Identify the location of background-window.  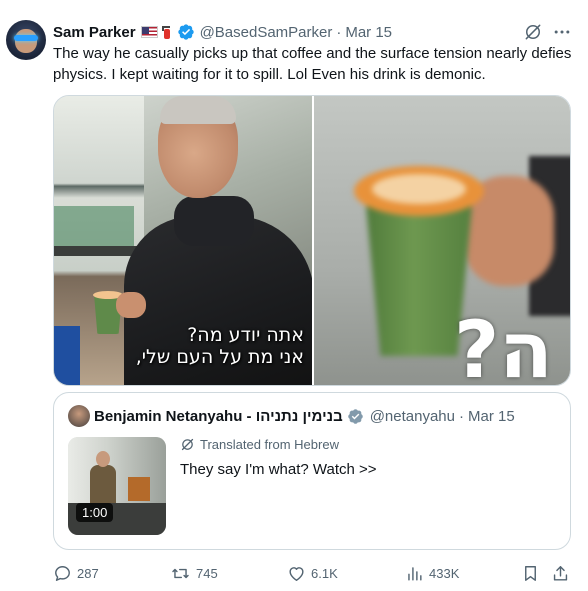
(94, 226).